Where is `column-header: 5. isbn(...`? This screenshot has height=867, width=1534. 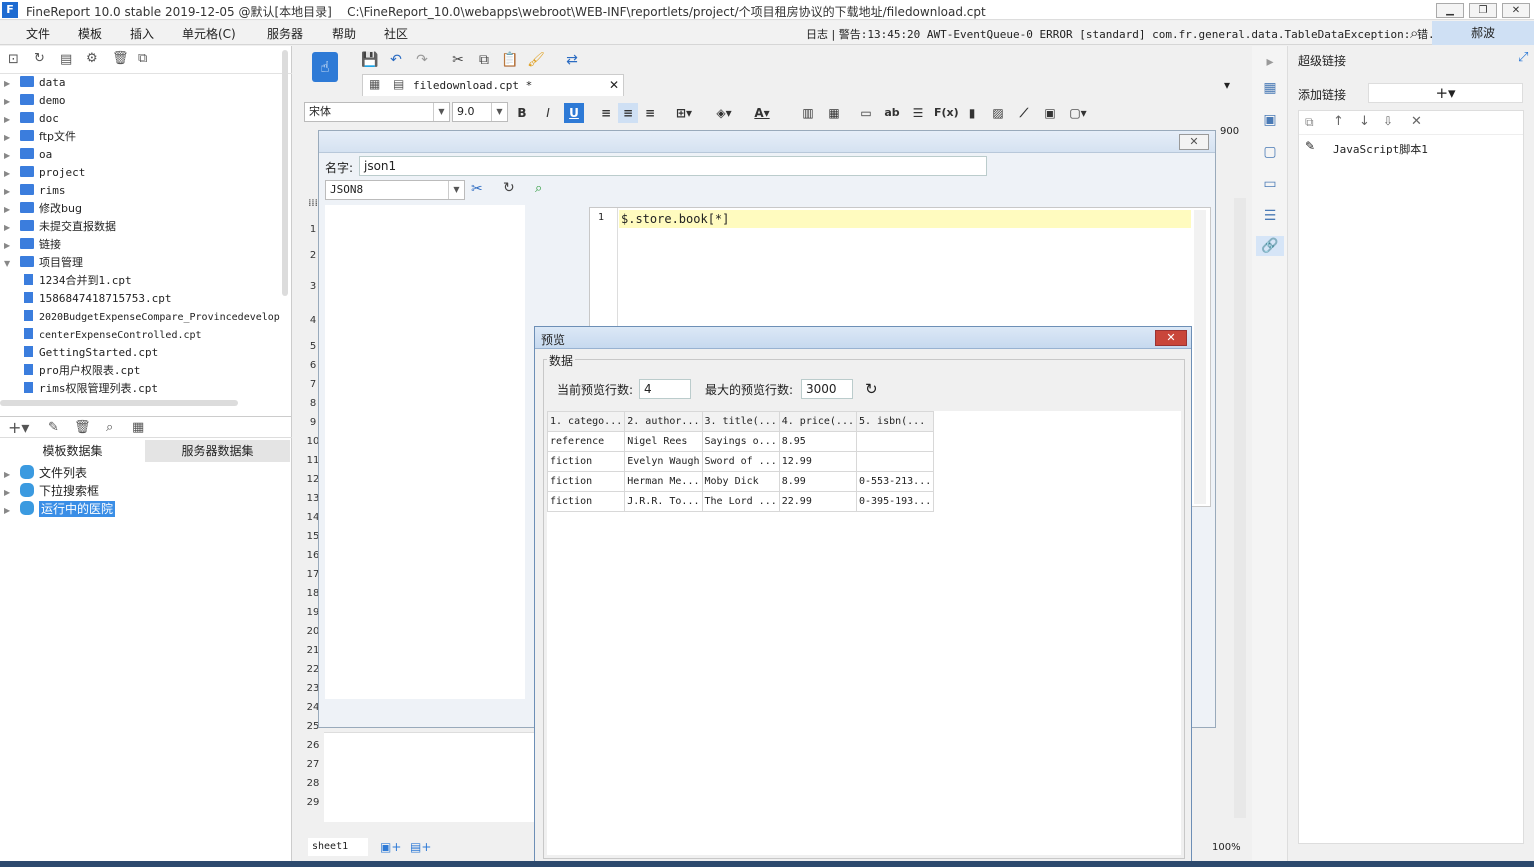
column-header: 5. isbn(... is located at coordinates (895, 421).